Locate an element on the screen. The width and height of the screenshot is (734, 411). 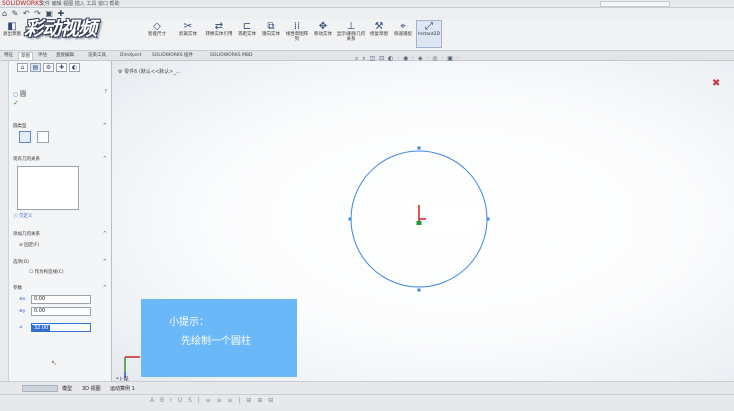
status-divider is located at coordinates (367, 394).